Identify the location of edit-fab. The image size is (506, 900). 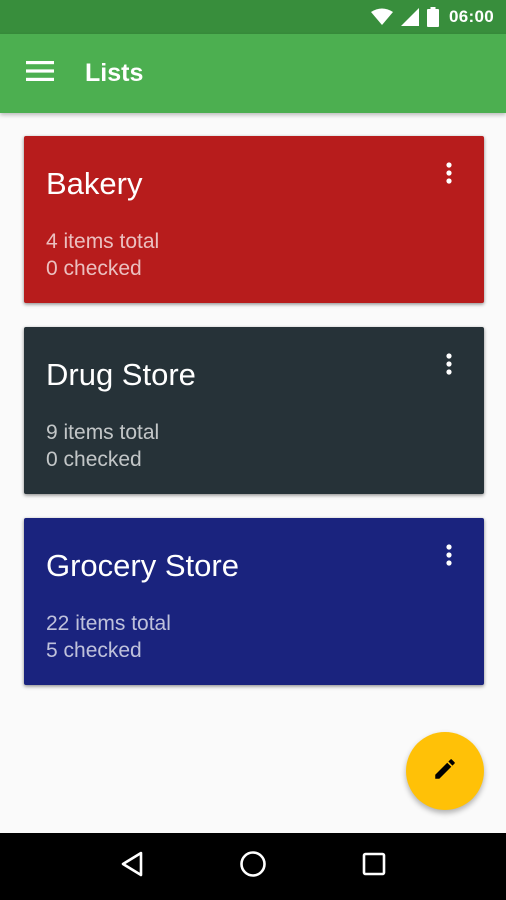
(445, 771).